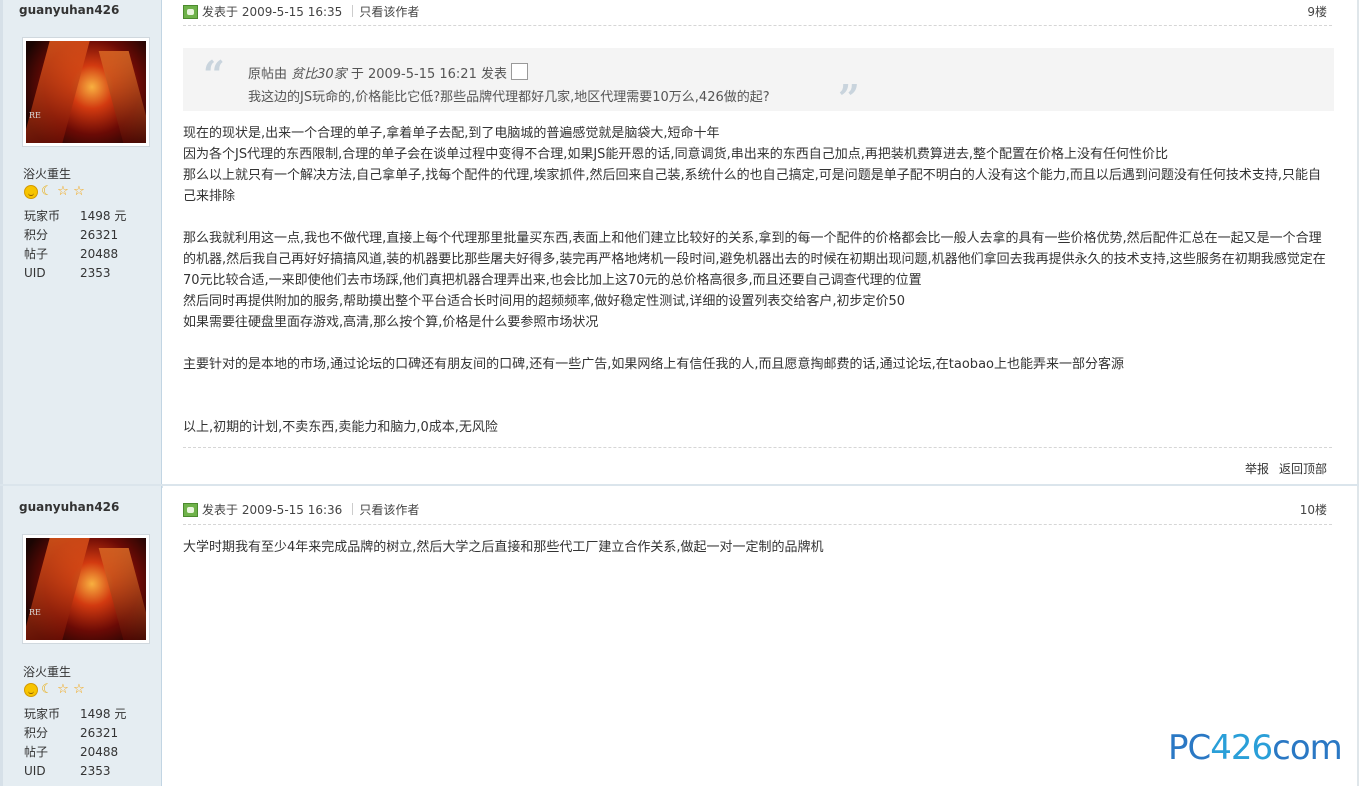 Image resolution: width=1359 pixels, height=786 pixels. Describe the element at coordinates (755, 13) in the screenshot. I see `post-meta: 发表于 2009-5-15 16:35 只看该作者 9楼` at that location.